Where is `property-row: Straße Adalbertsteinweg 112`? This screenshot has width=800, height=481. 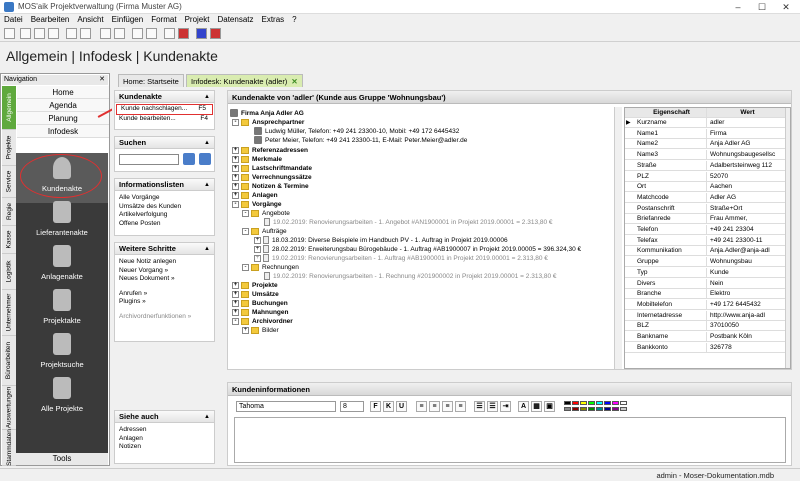 property-row: Straße Adalbertsteinweg 112 is located at coordinates (705, 165).